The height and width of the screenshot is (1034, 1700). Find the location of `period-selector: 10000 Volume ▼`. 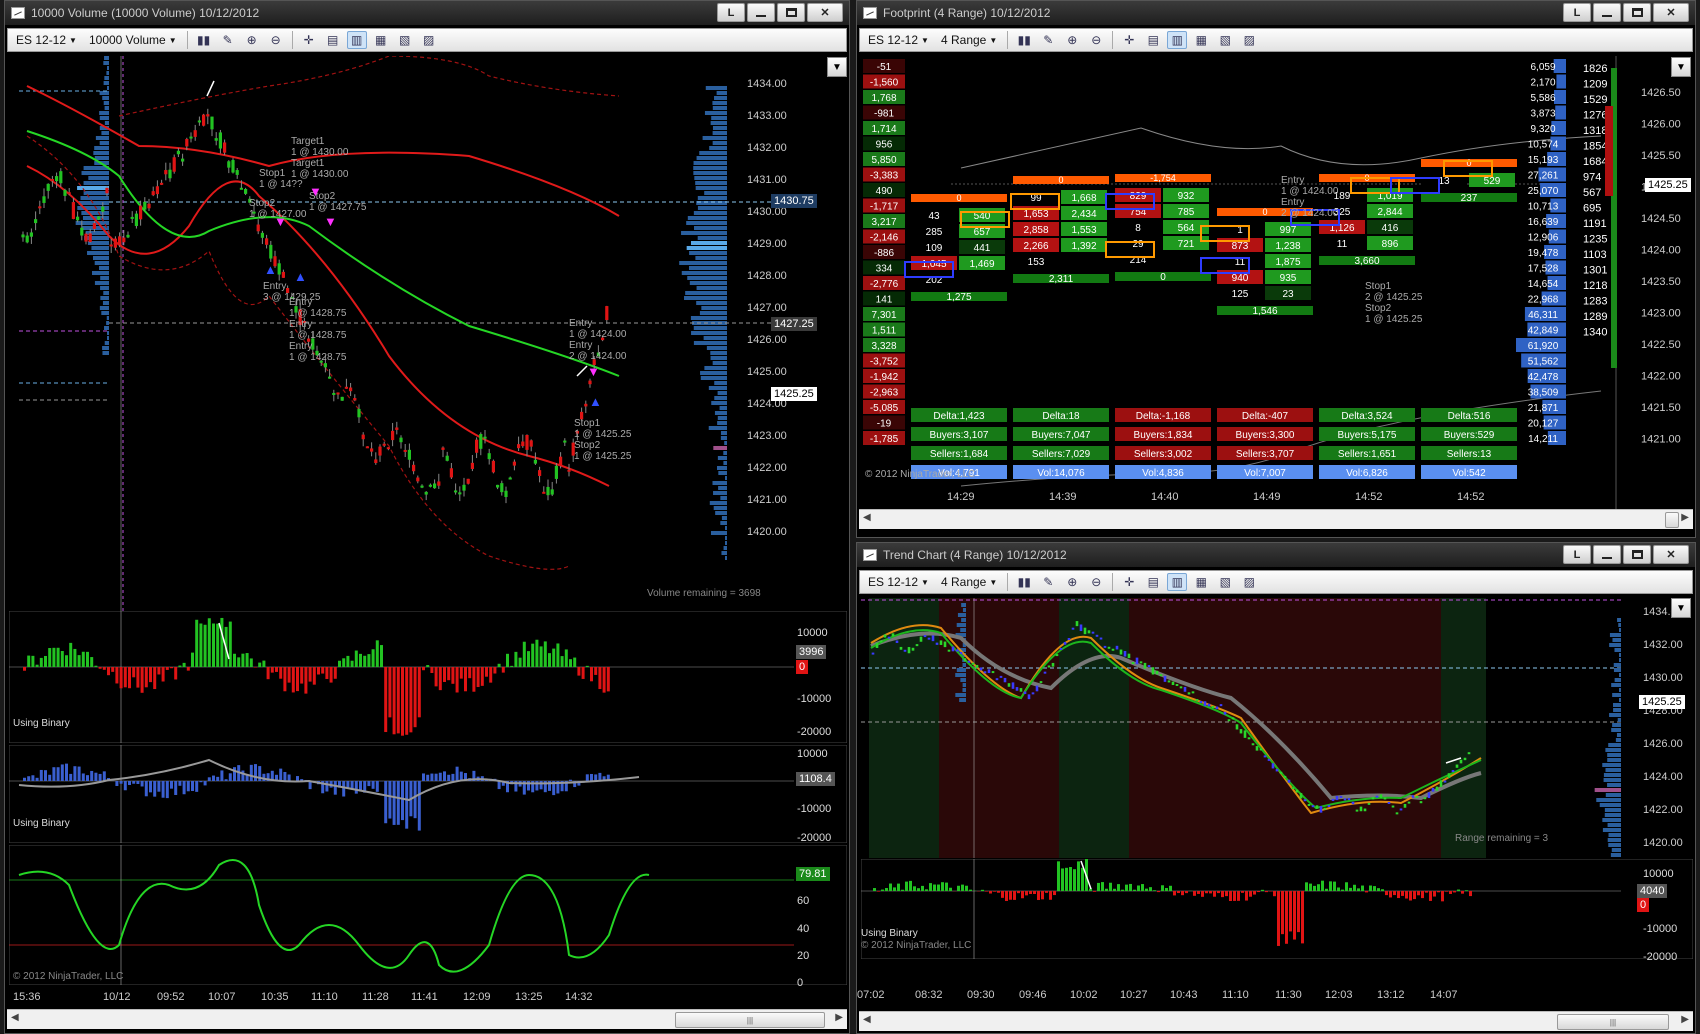

period-selector: 10000 Volume ▼ is located at coordinates (133, 40).